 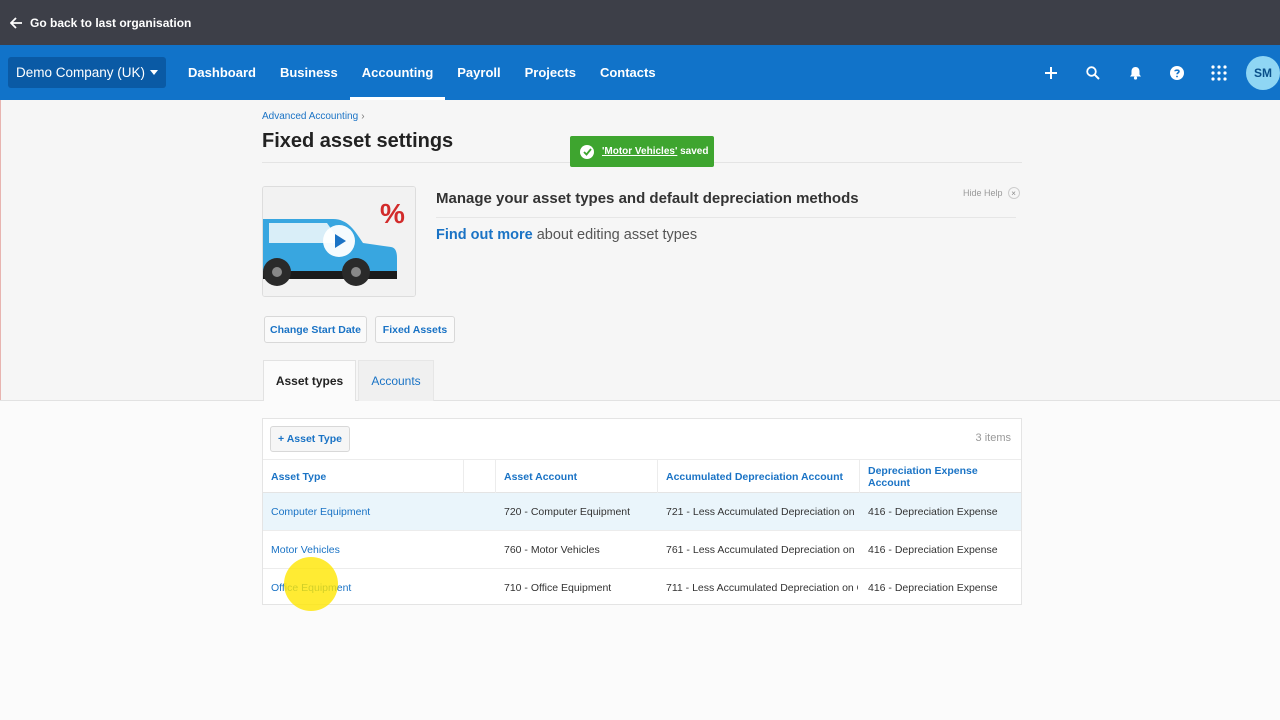 I want to click on arrow-left-icon, so click(x=16, y=22).